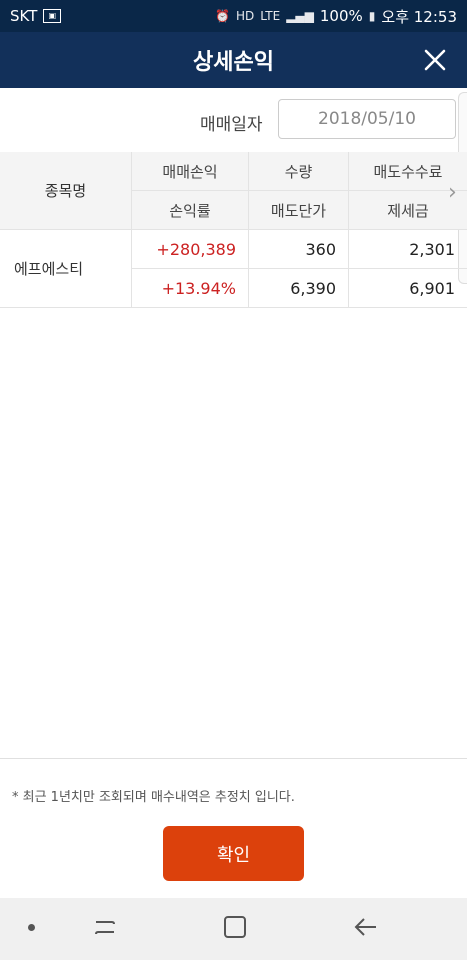 The image size is (467, 960). What do you see at coordinates (222, 16) in the screenshot?
I see `alarm-icon: ⏰` at bounding box center [222, 16].